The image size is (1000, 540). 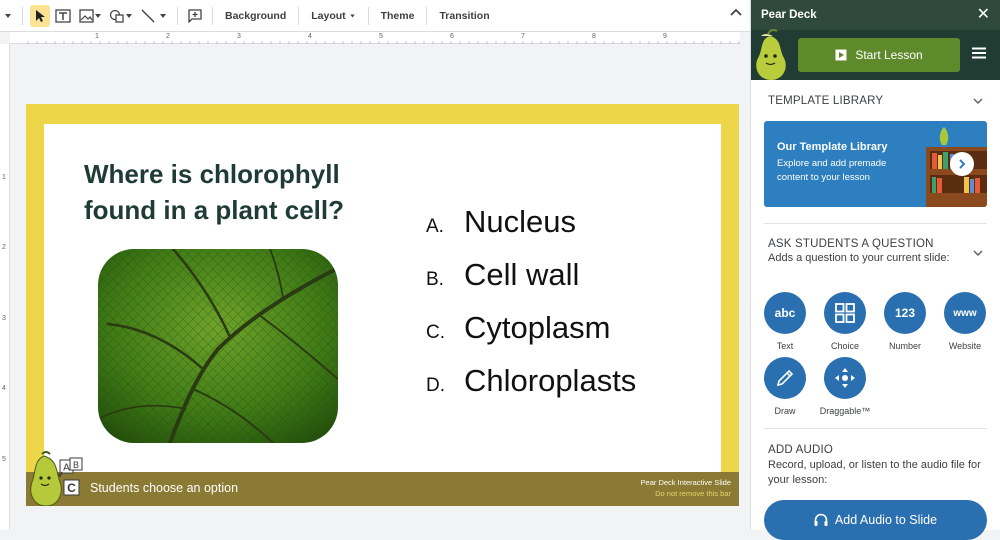 I want to click on ruler-number: 8, so click(x=594, y=36).